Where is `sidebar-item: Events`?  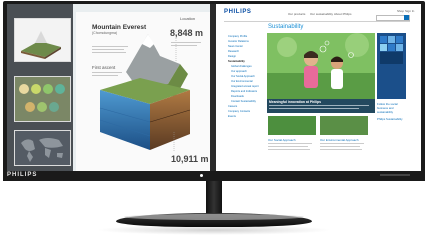 sidebar-item: Events is located at coordinates (246, 116).